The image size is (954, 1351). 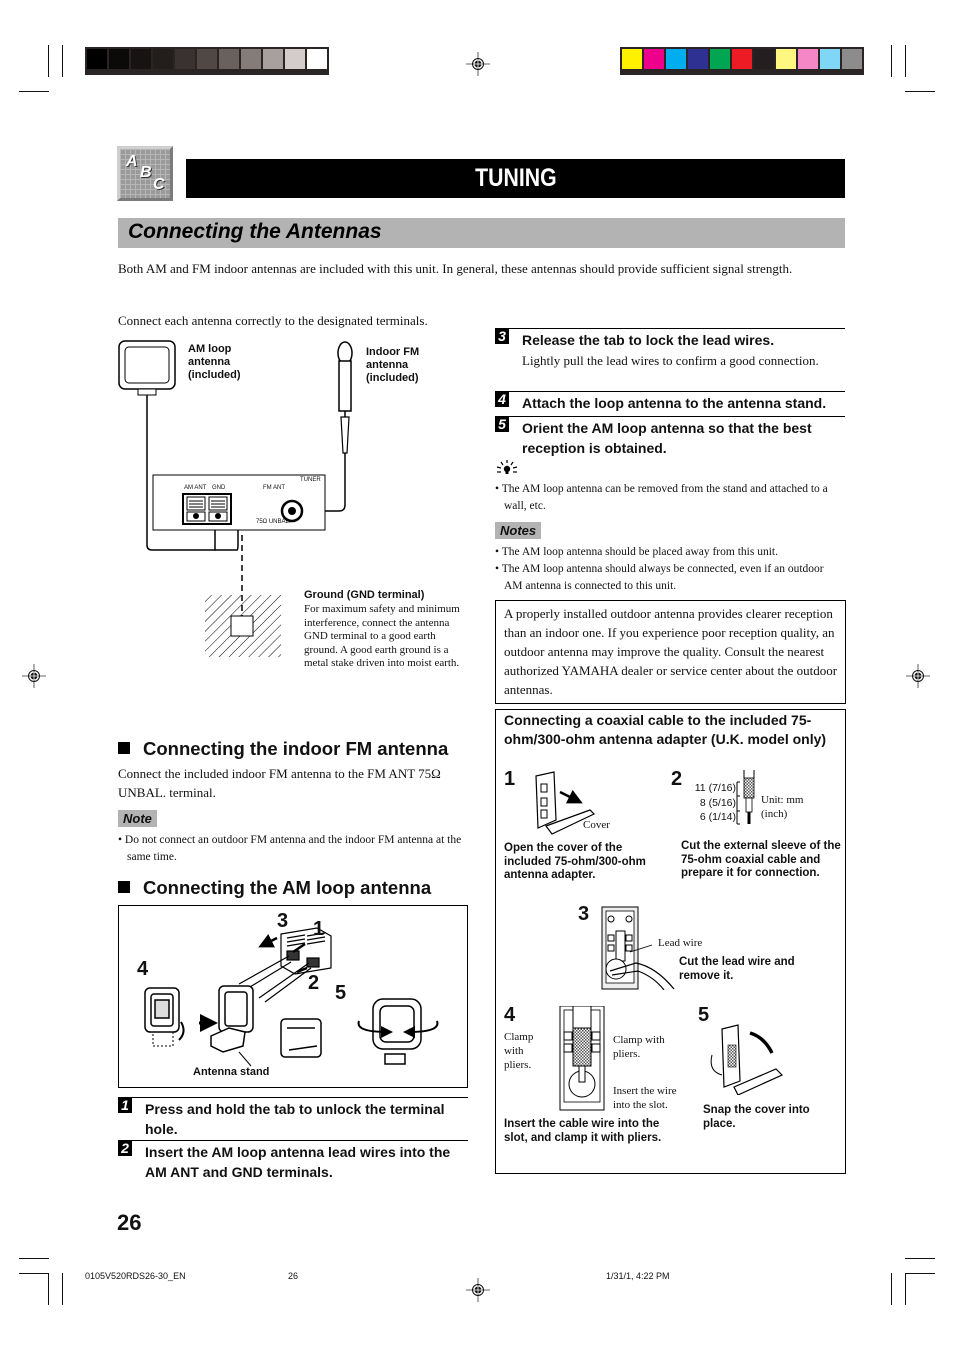 What do you see at coordinates (518, 530) in the screenshot?
I see `notes-label: Notes` at bounding box center [518, 530].